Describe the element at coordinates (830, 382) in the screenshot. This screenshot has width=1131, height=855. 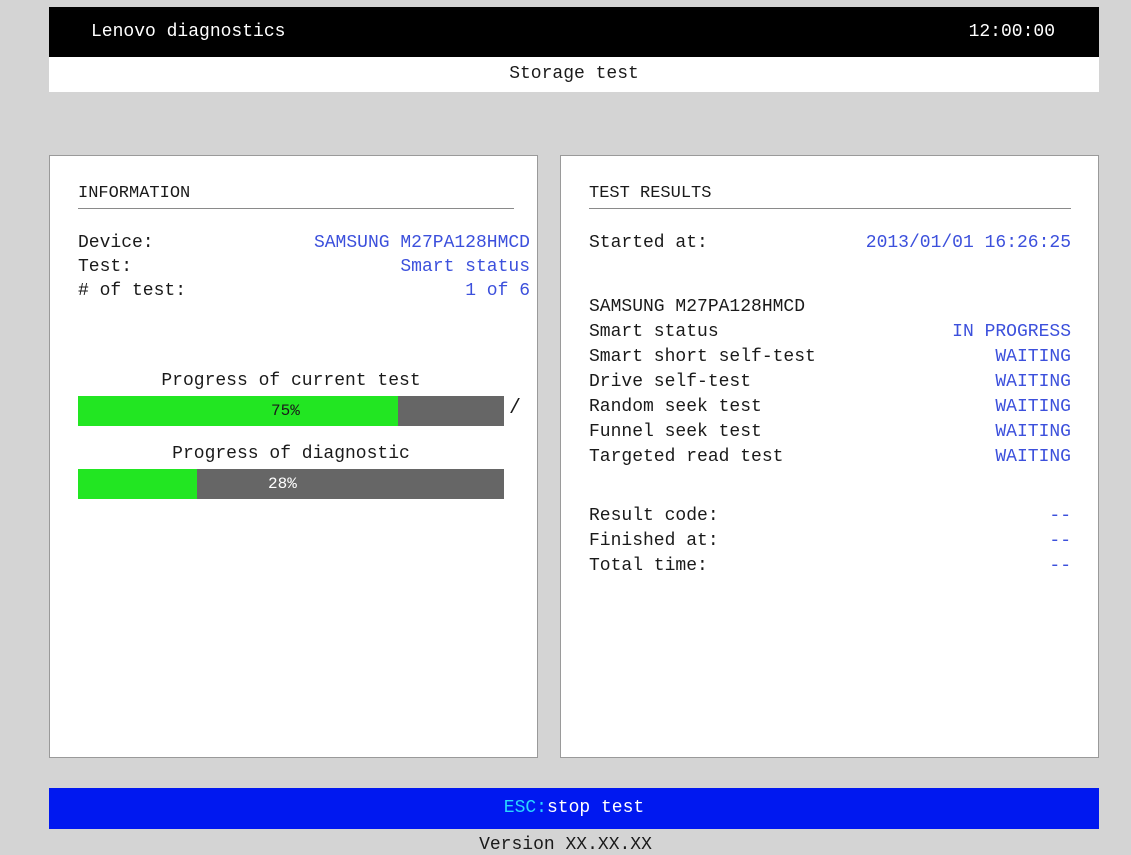
I see `test-row: Drive self-test WAITING` at that location.